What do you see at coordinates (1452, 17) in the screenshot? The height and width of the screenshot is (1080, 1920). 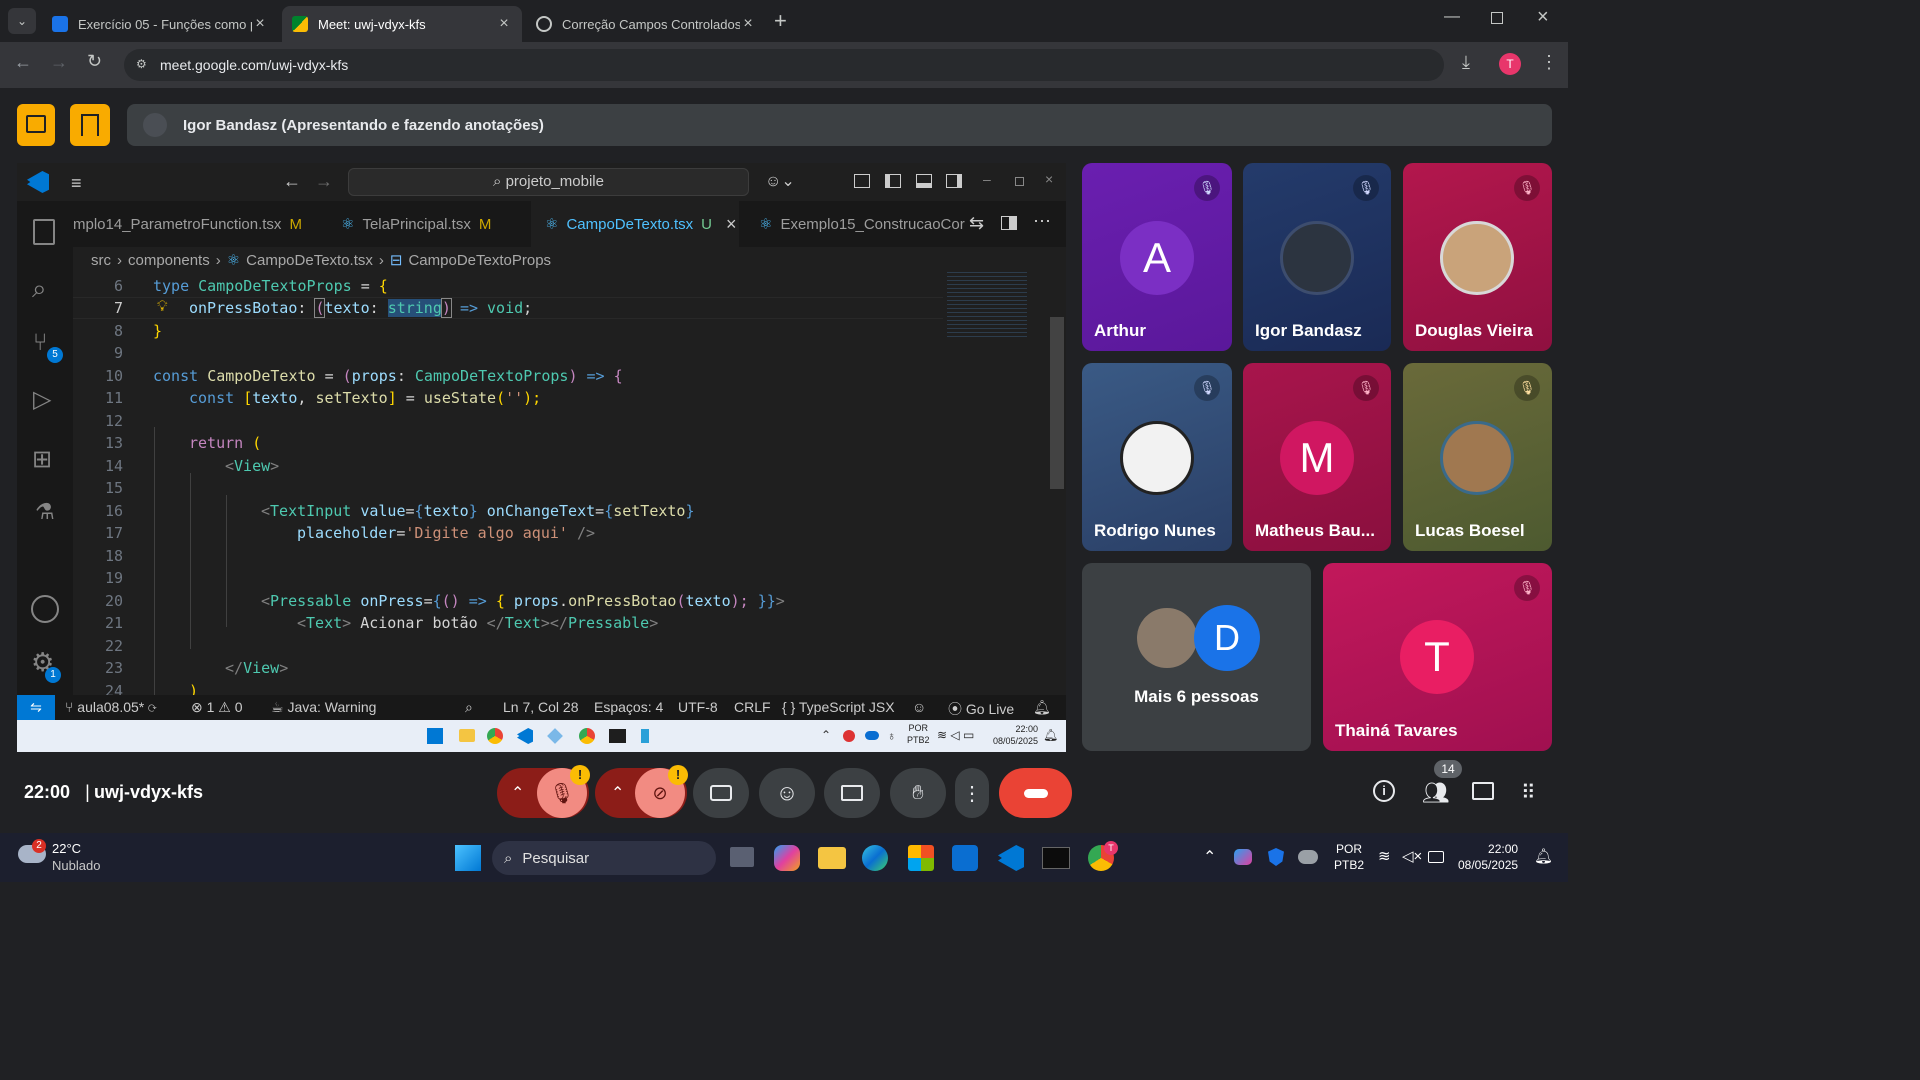 I see `minimize-icon: —` at bounding box center [1452, 17].